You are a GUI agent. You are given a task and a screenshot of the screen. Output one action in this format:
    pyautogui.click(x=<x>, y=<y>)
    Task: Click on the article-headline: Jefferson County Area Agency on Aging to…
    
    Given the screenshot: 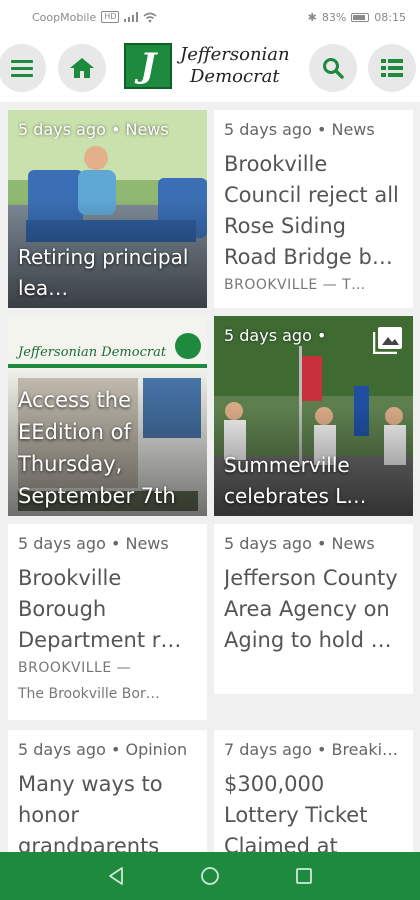 What is the action you would take?
    pyautogui.click(x=311, y=609)
    